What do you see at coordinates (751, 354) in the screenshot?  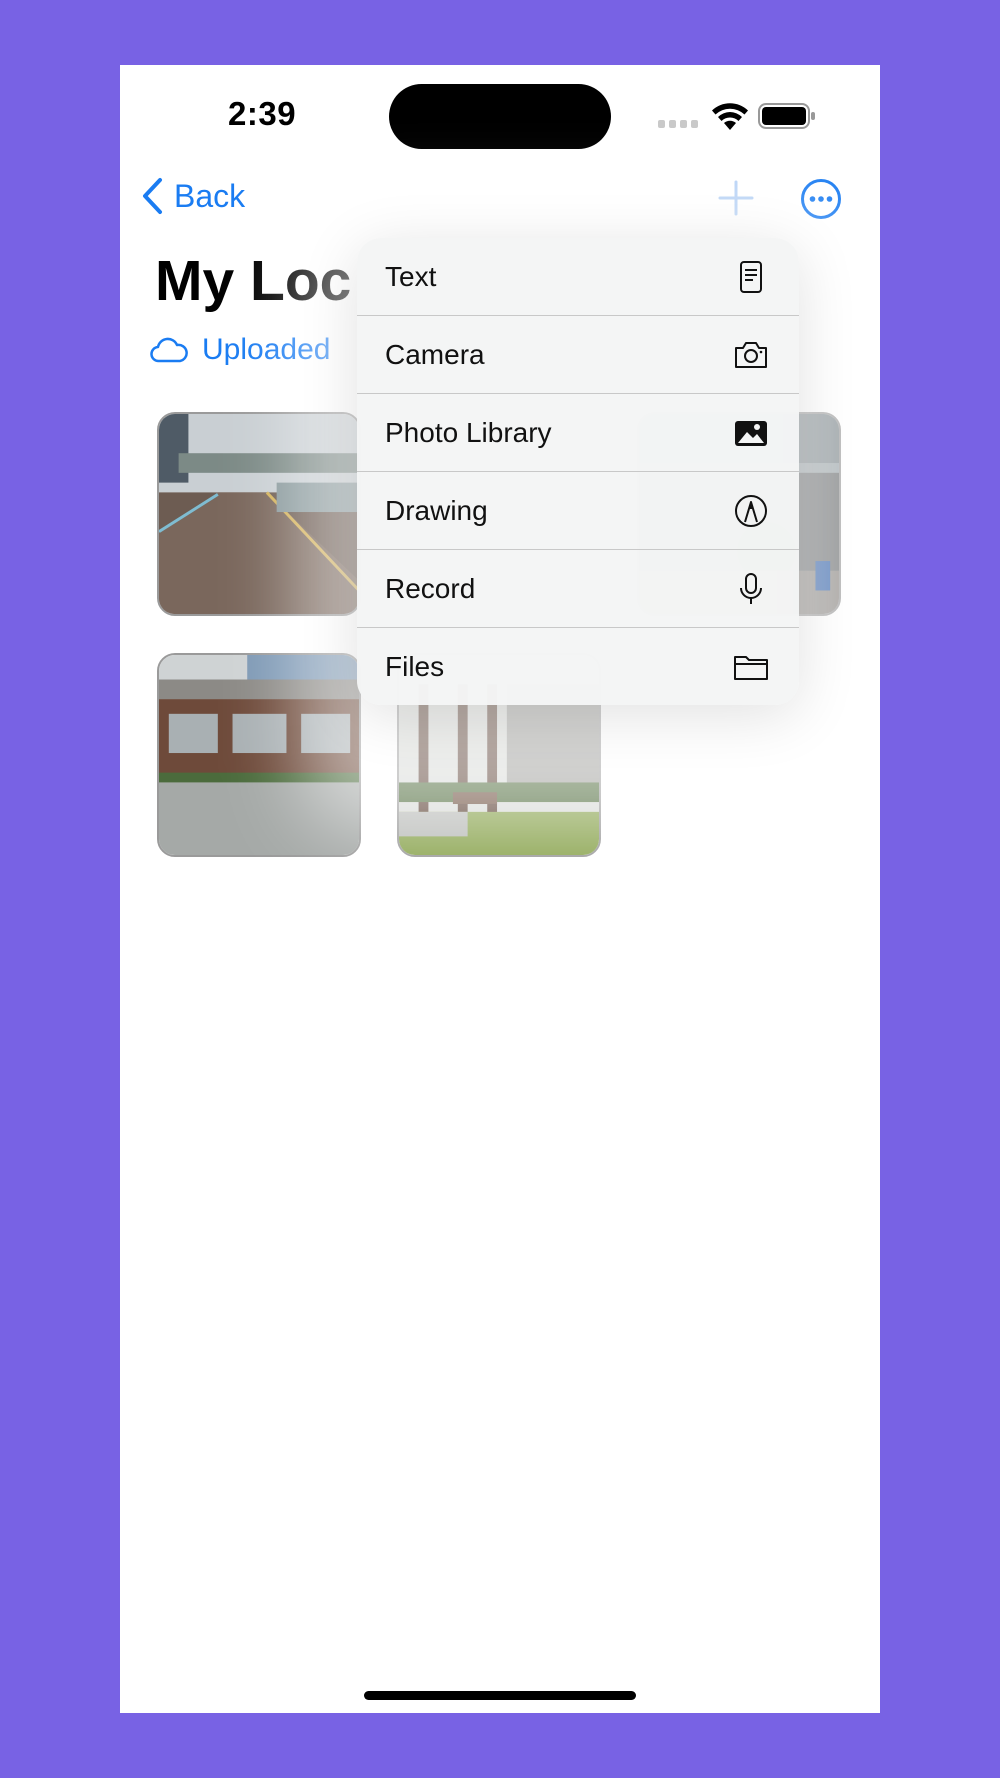 I see `camera-icon` at bounding box center [751, 354].